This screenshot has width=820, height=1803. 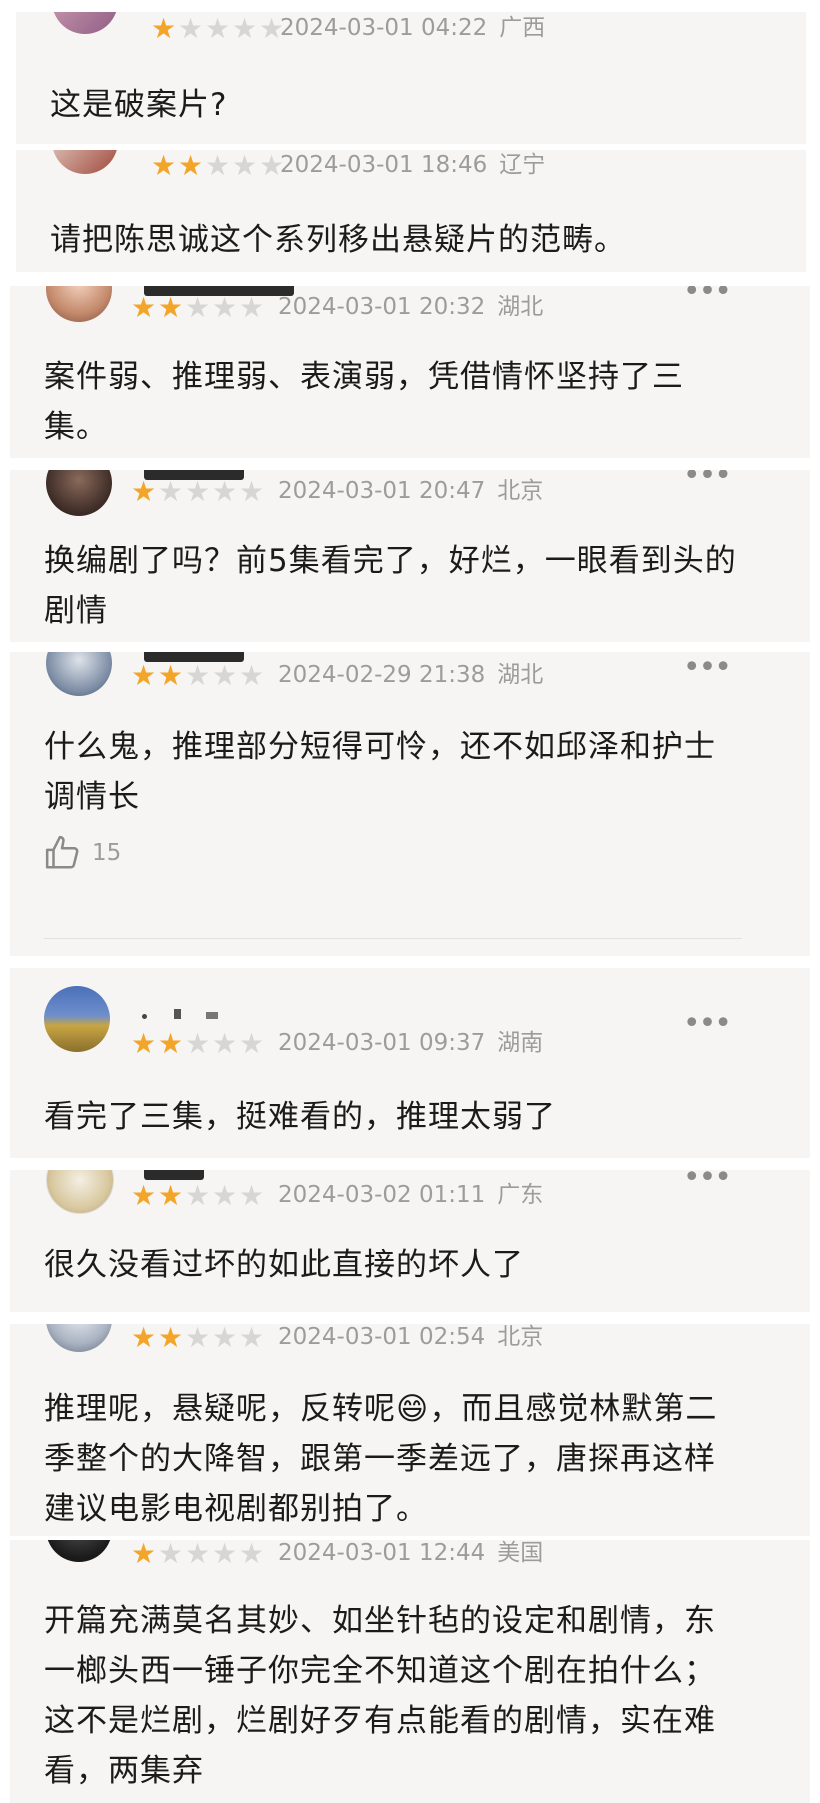 What do you see at coordinates (520, 1195) in the screenshot?
I see `comment-location: 广东` at bounding box center [520, 1195].